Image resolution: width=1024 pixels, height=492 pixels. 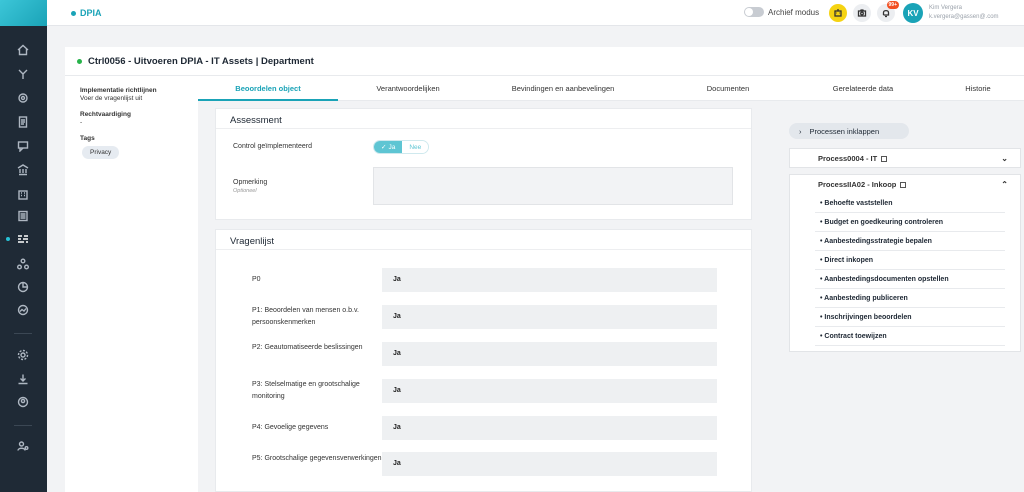 I want to click on notifications-button: 99+, so click(x=888, y=11).